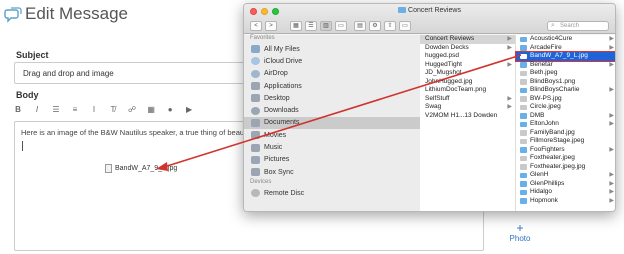 The width and height of the screenshot is (624, 254). I want to click on text-cursor, so click(22, 146).